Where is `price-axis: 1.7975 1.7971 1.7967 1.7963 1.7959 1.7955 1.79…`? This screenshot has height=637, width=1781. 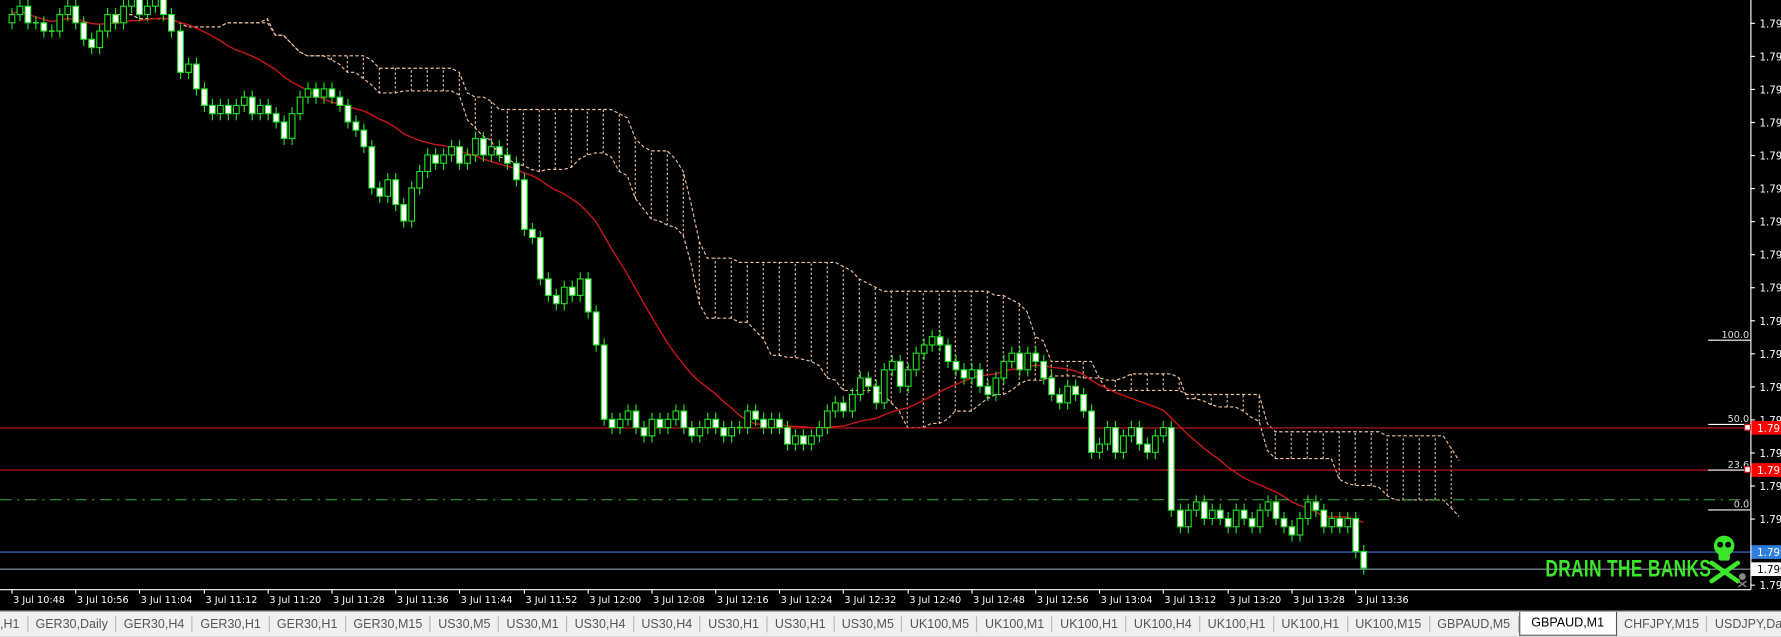
price-axis: 1.7975 1.7971 1.7967 1.7963 1.7959 1.7955 1.79… is located at coordinates (1765, 305).